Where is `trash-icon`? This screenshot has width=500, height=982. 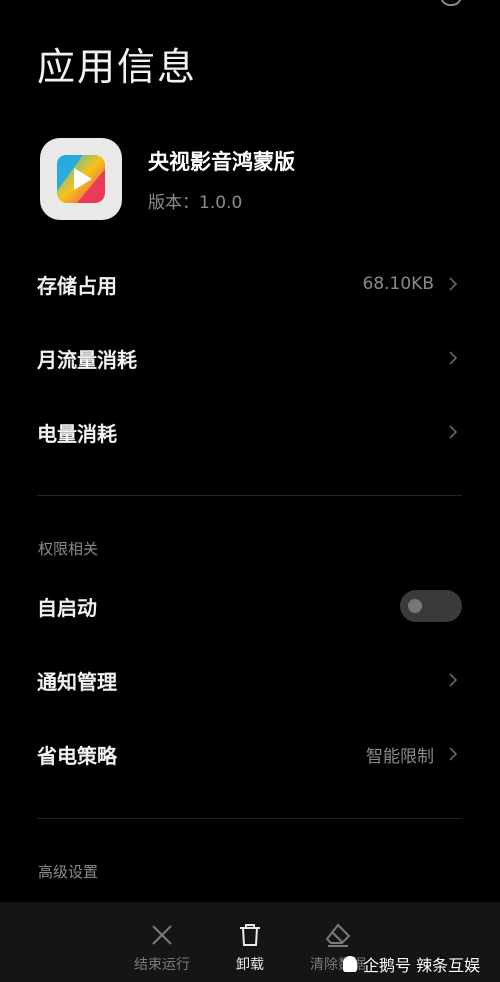
trash-icon is located at coordinates (250, 935).